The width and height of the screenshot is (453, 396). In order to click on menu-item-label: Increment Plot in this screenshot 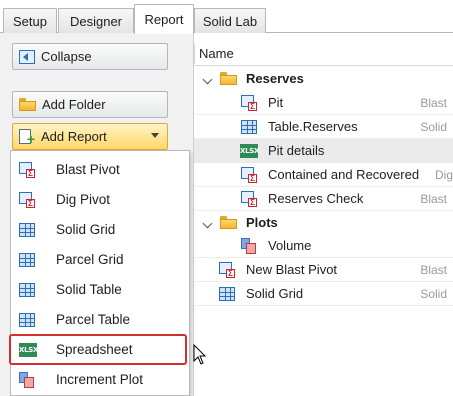, I will do `click(100, 379)`.